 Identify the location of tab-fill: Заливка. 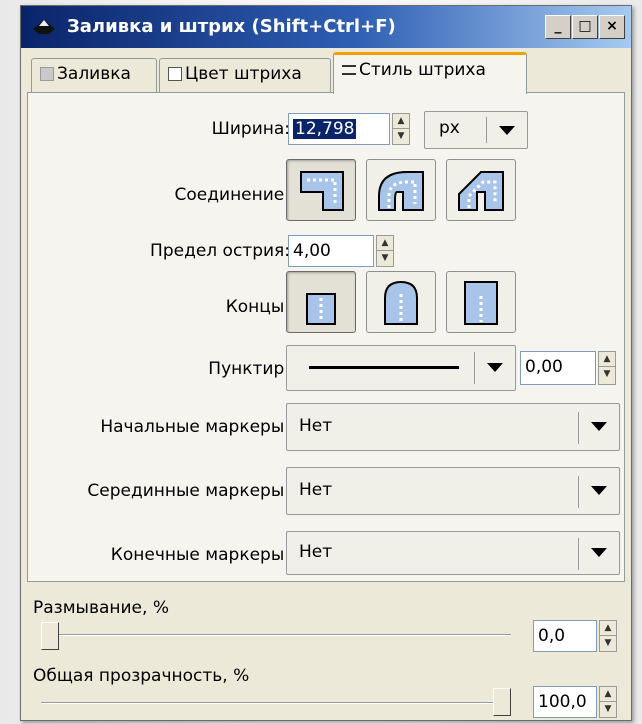
(94, 75).